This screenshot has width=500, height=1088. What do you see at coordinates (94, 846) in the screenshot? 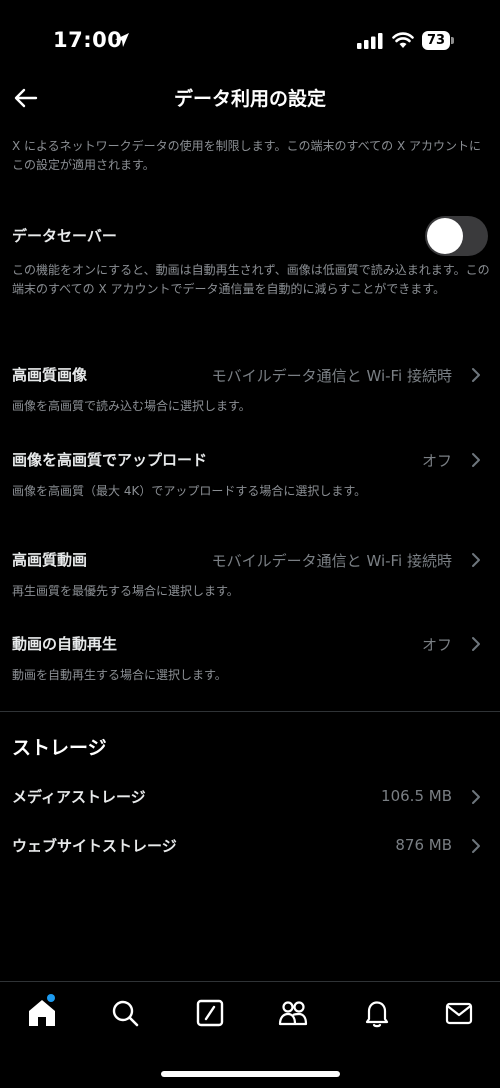
I see `storage-label: ウェブサイトストレージ` at bounding box center [94, 846].